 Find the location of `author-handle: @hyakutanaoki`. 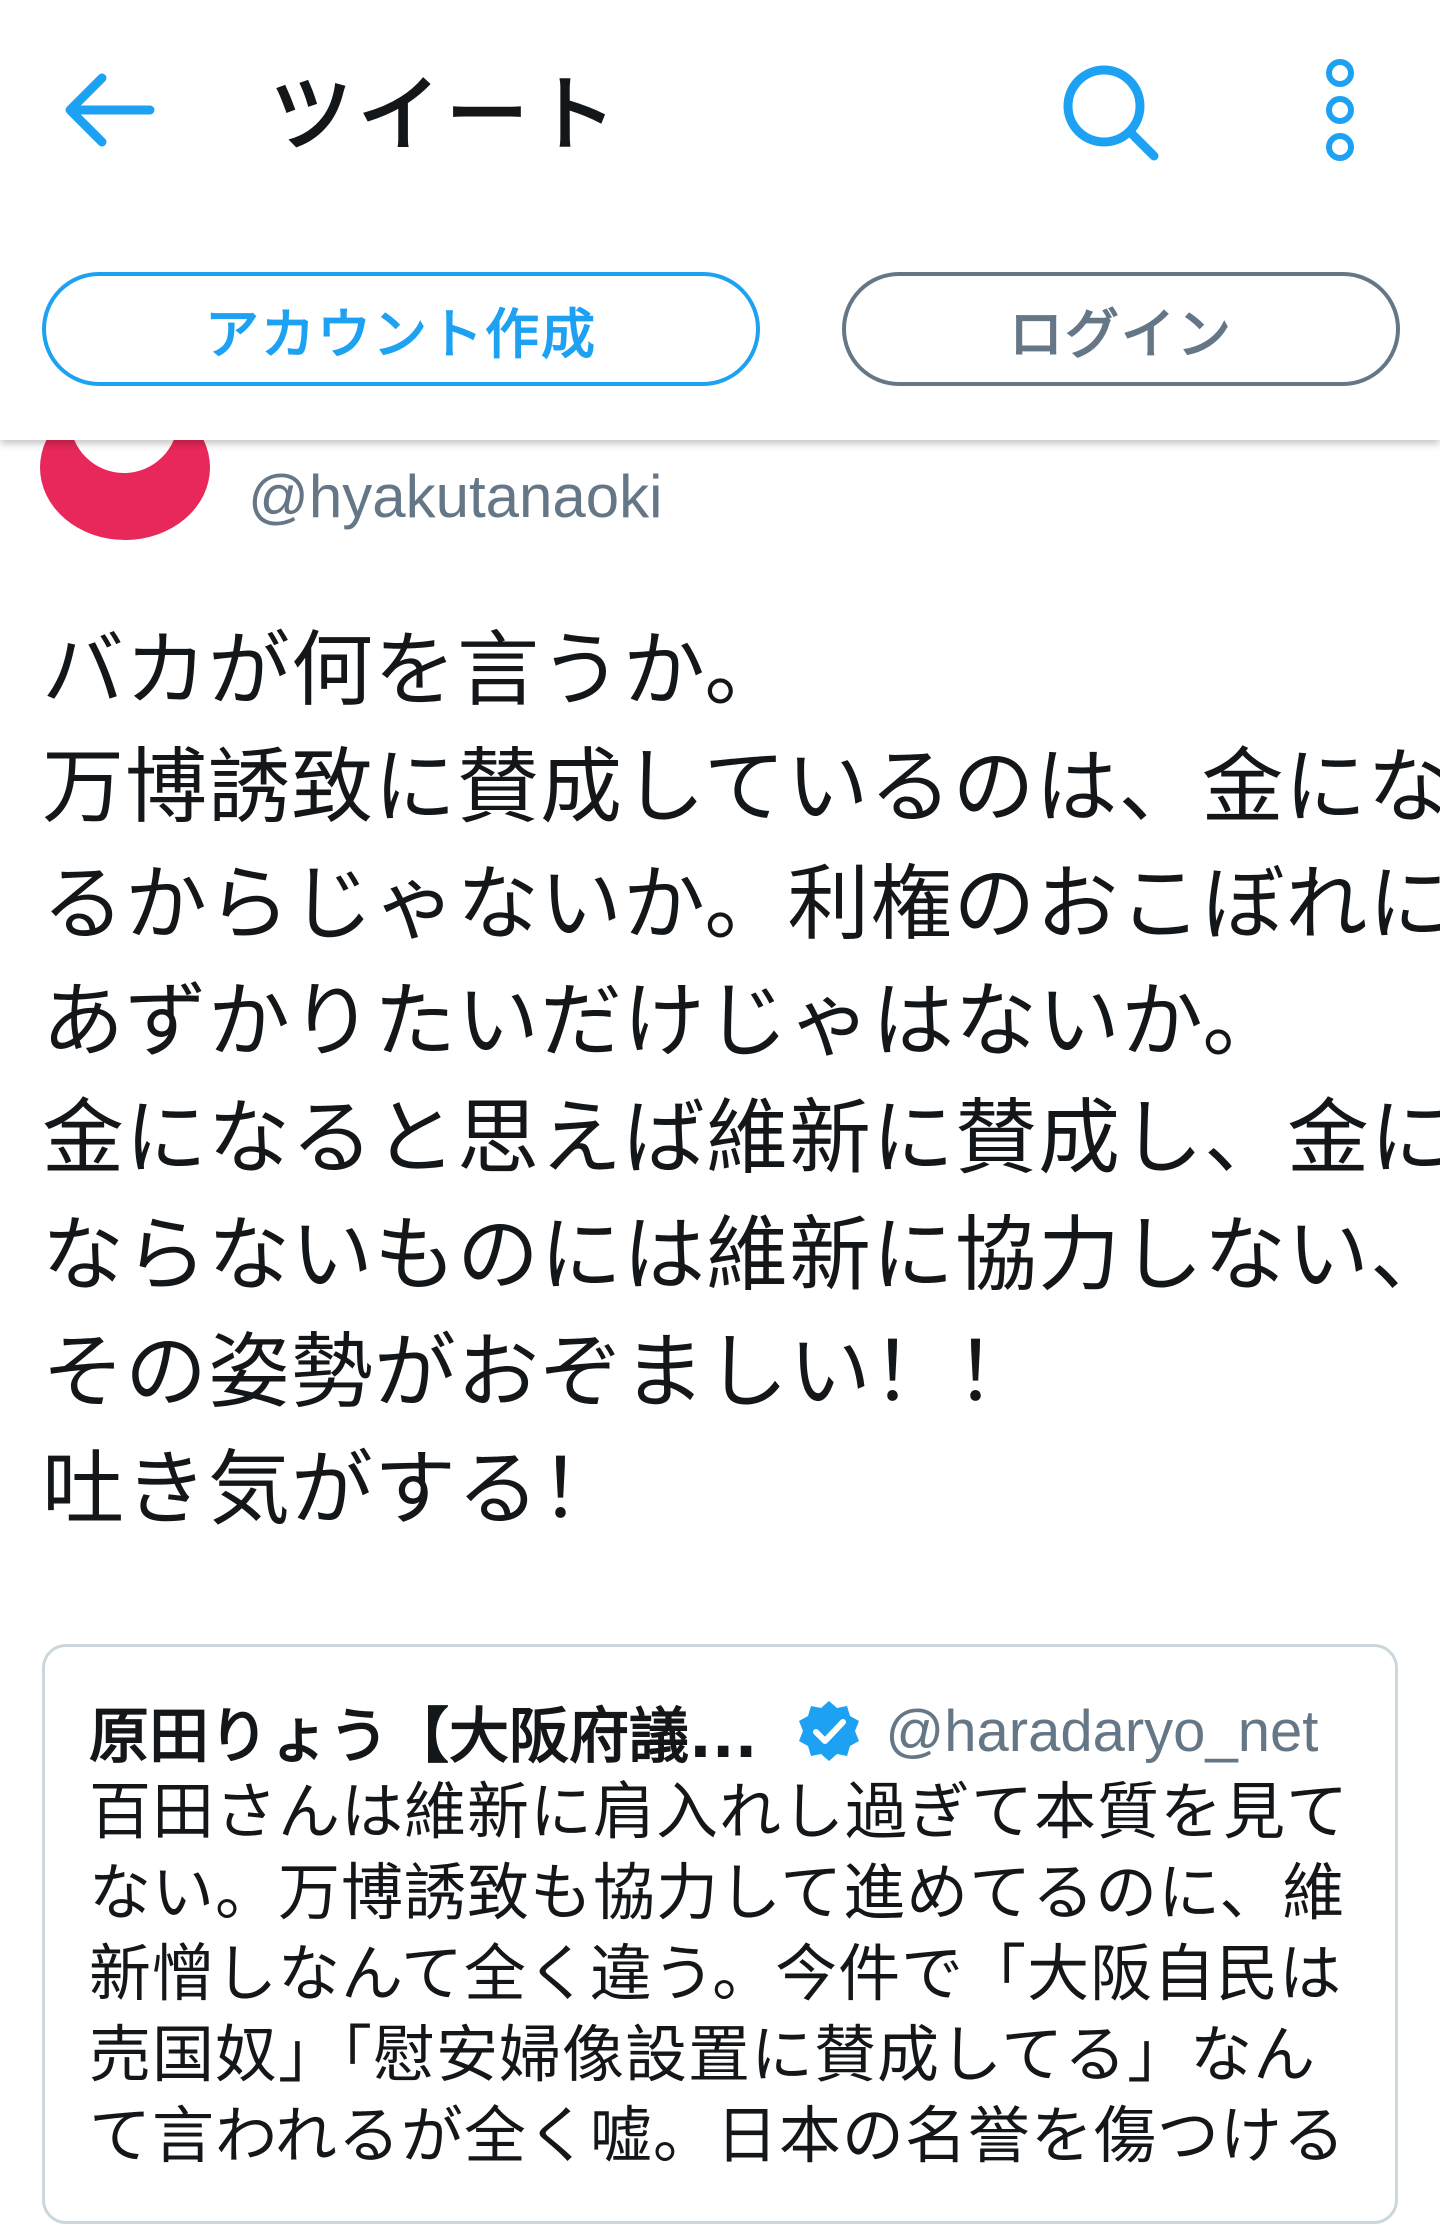

author-handle: @hyakutanaoki is located at coordinates (455, 496).